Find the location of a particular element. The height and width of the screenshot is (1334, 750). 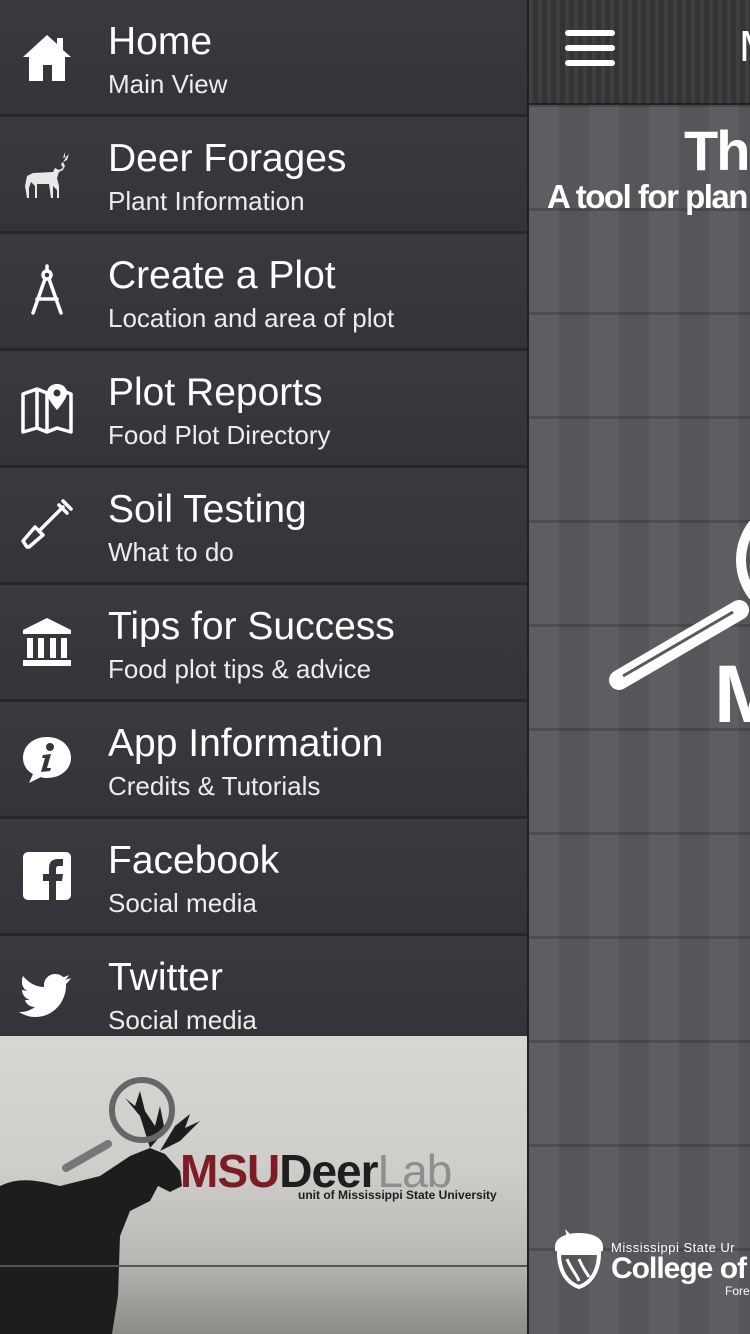

menu-item-title: App Information is located at coordinates (246, 743).